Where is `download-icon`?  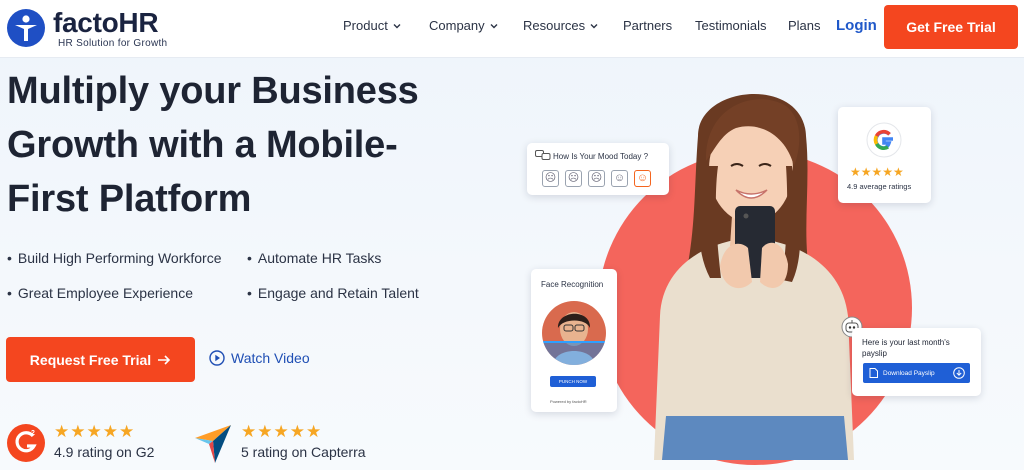
download-icon is located at coordinates (959, 373).